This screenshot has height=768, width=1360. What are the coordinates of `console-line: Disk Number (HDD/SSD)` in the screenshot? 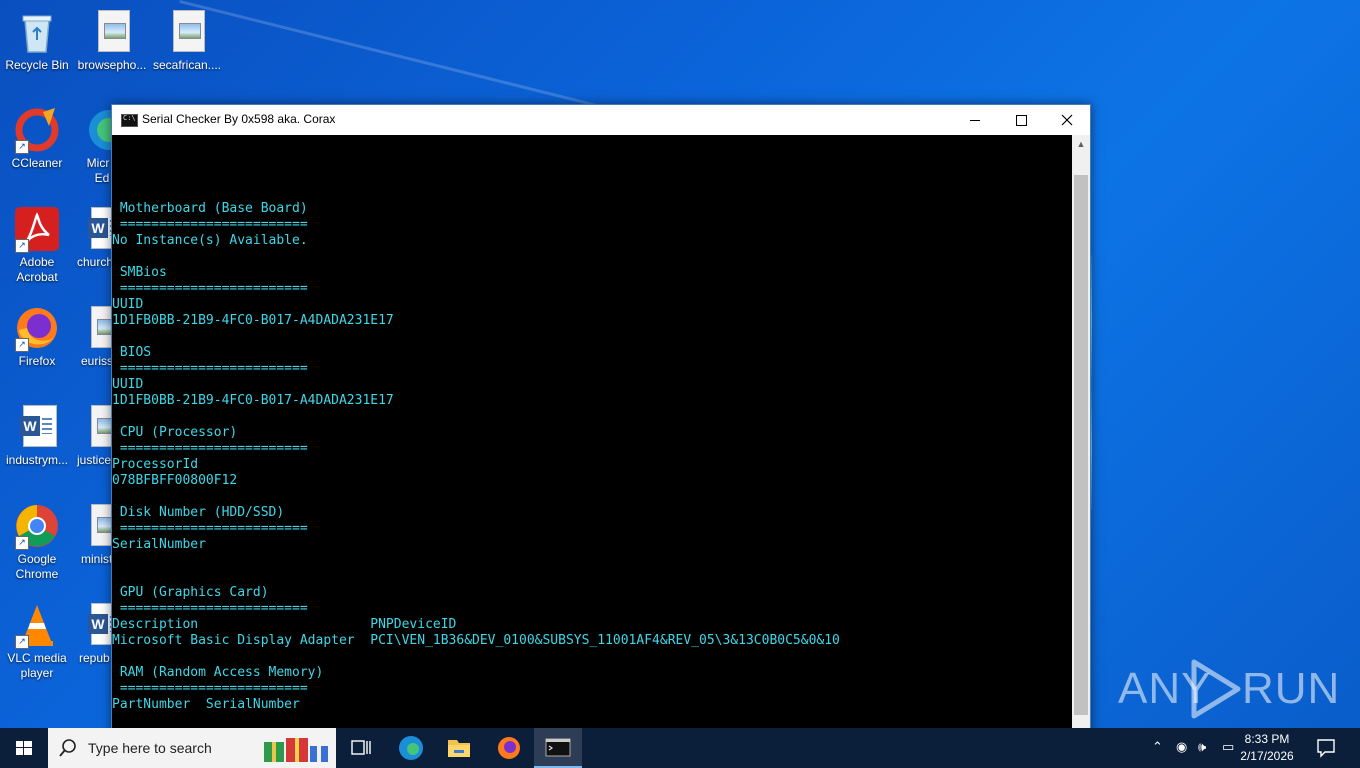 It's located at (198, 512).